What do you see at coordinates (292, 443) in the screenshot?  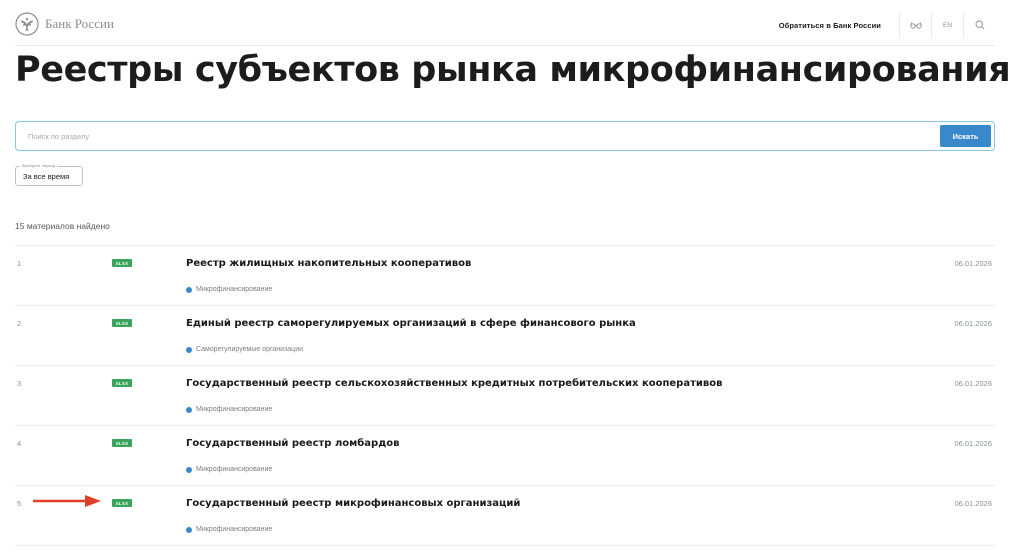 I see `item-title-link: Государственный реестр ломбардов` at bounding box center [292, 443].